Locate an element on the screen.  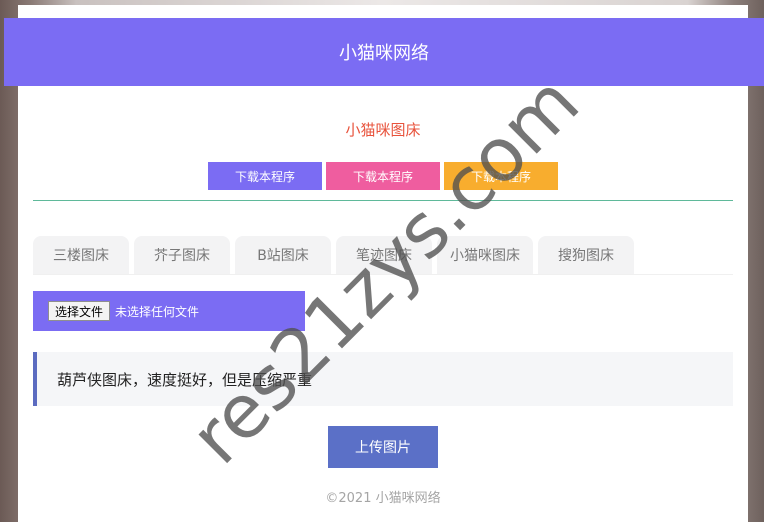
image-host-tabs: 三楼图床 芥子图床 B站图床 笔迹图床 小猫咪图床 搜狗图床 is located at coordinates (333, 255).